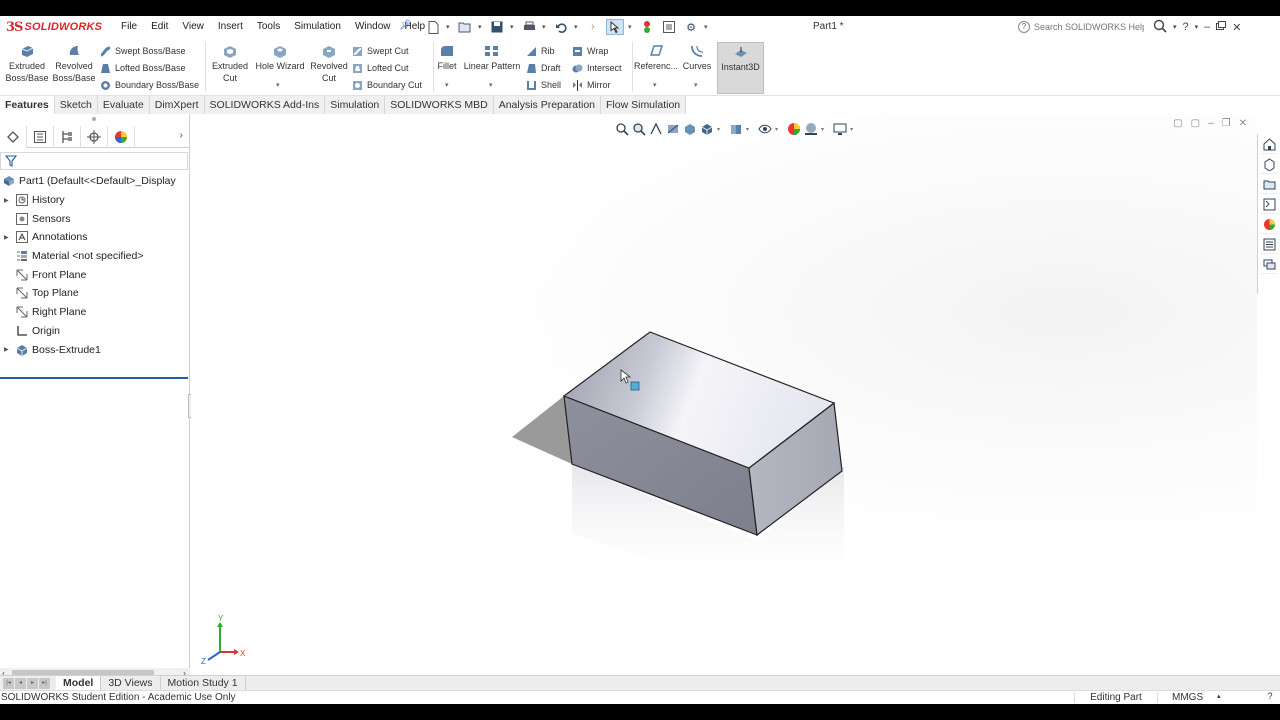  Describe the element at coordinates (647, 27) in the screenshot. I see `rebuild-icon` at that location.